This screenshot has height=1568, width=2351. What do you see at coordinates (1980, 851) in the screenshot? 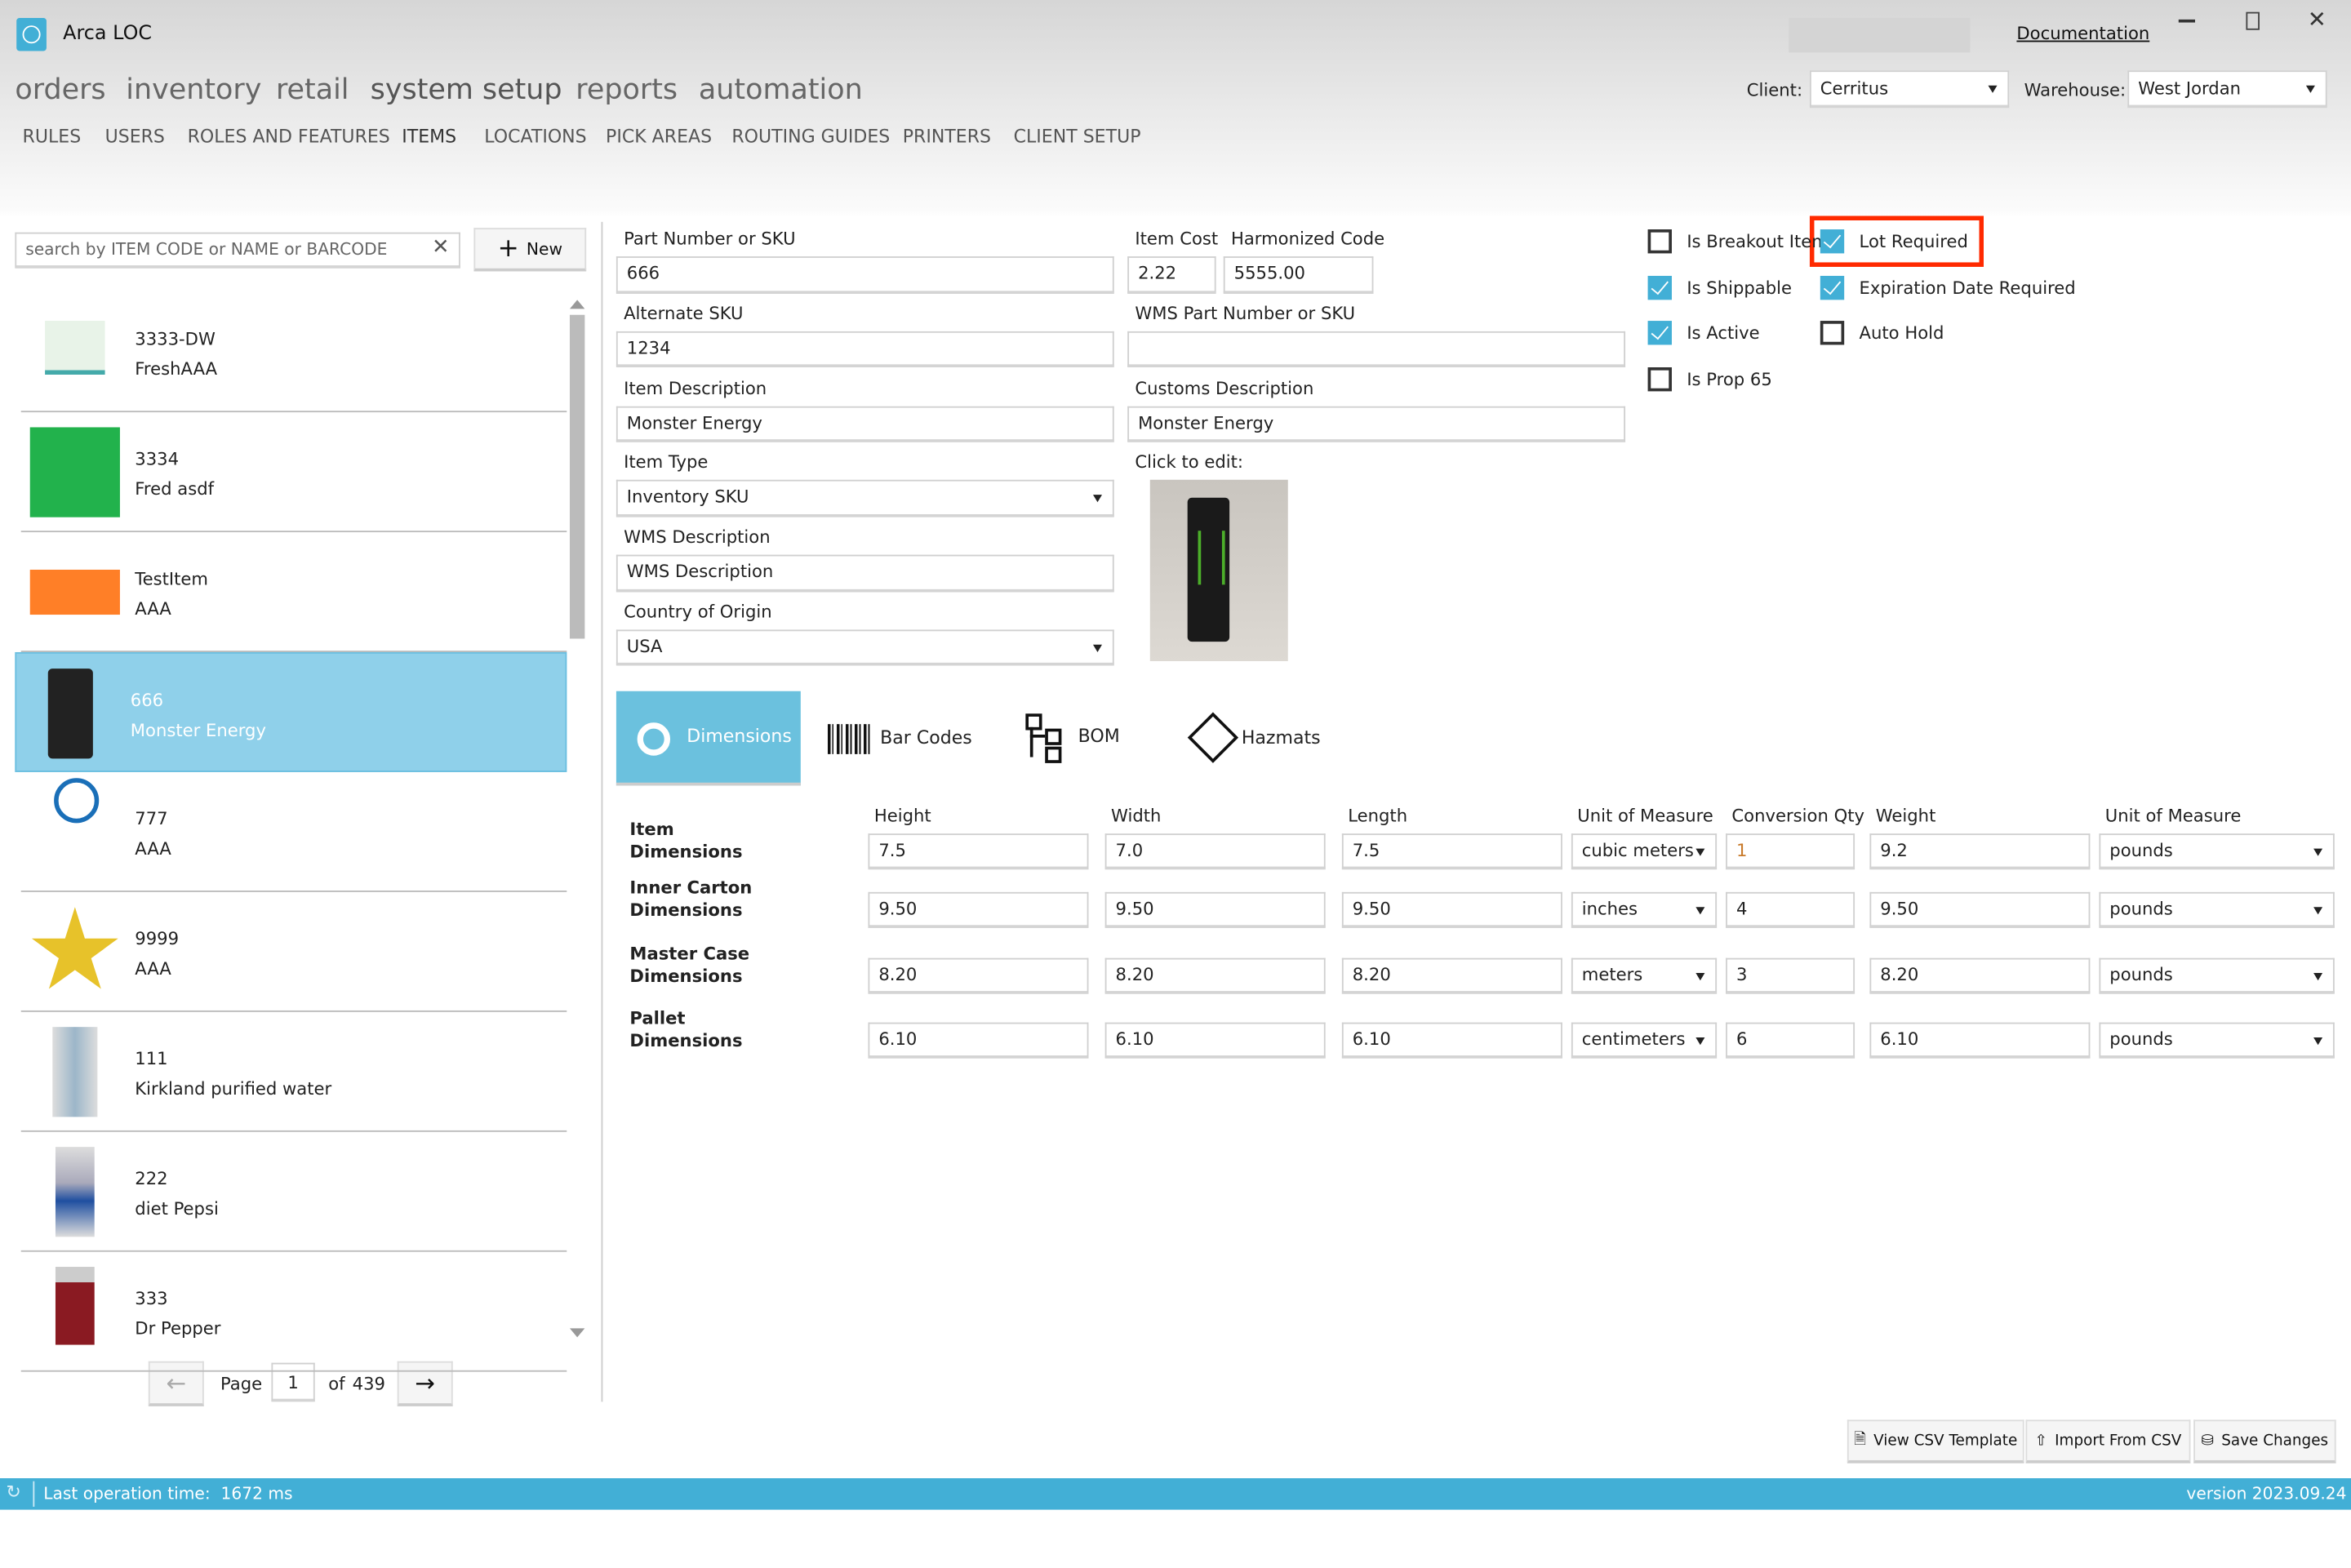
I see `weight-input: 9.2` at bounding box center [1980, 851].